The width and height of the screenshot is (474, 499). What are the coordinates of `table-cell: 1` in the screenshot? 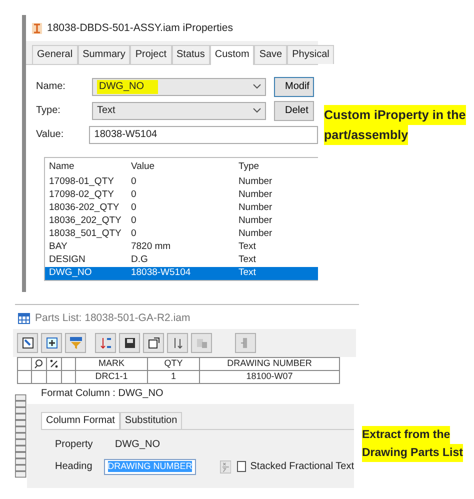 It's located at (174, 377).